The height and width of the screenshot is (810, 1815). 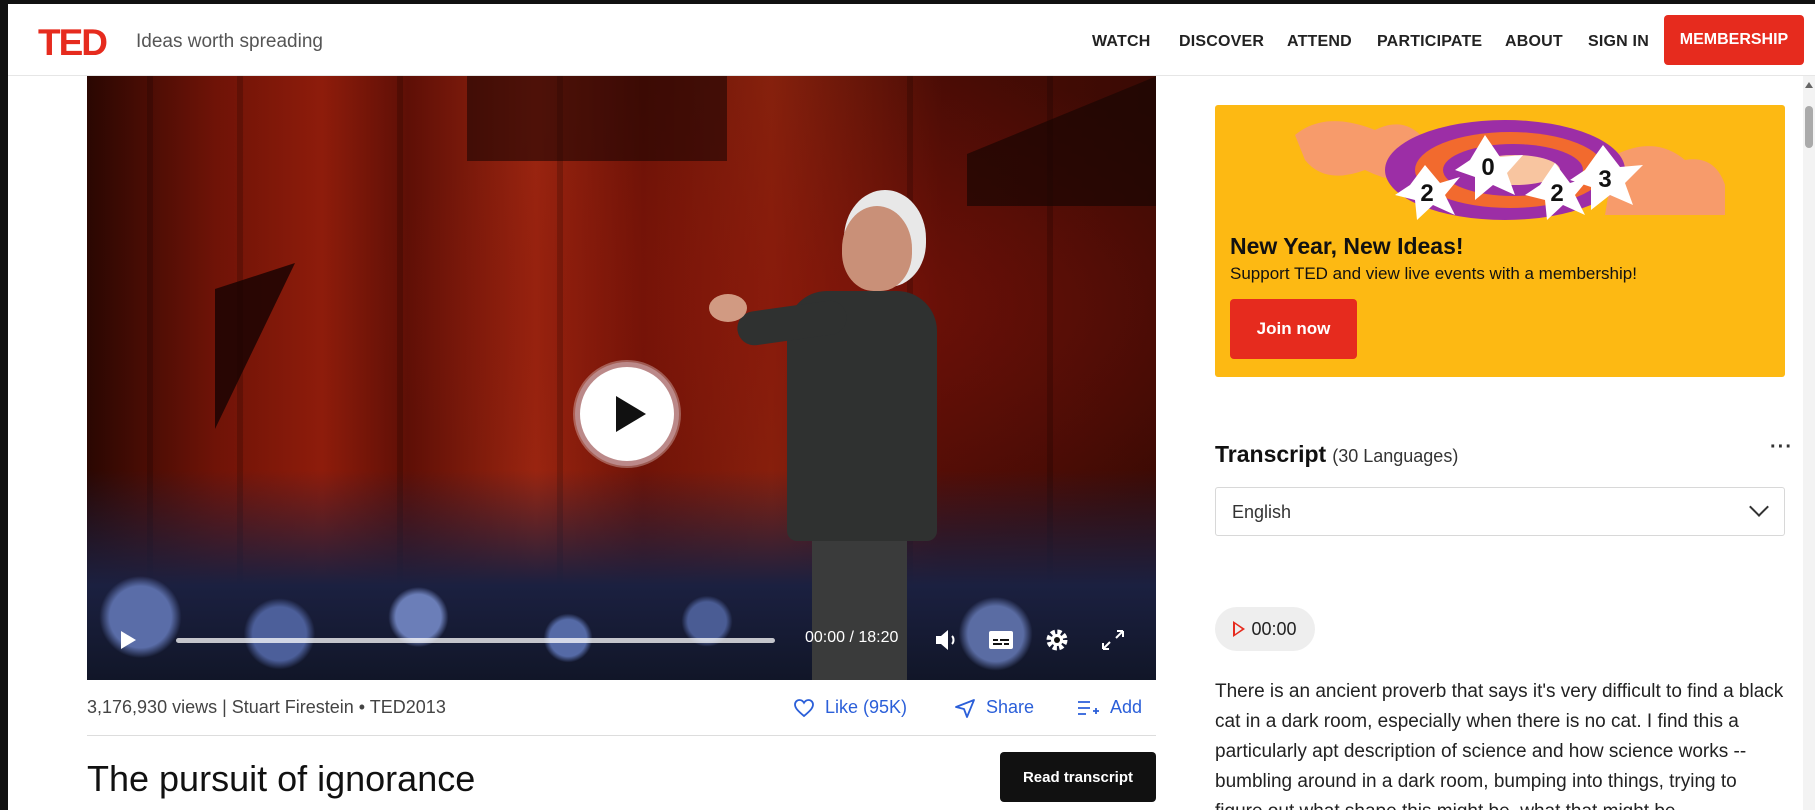 I want to click on share-label: Share, so click(x=1010, y=707).